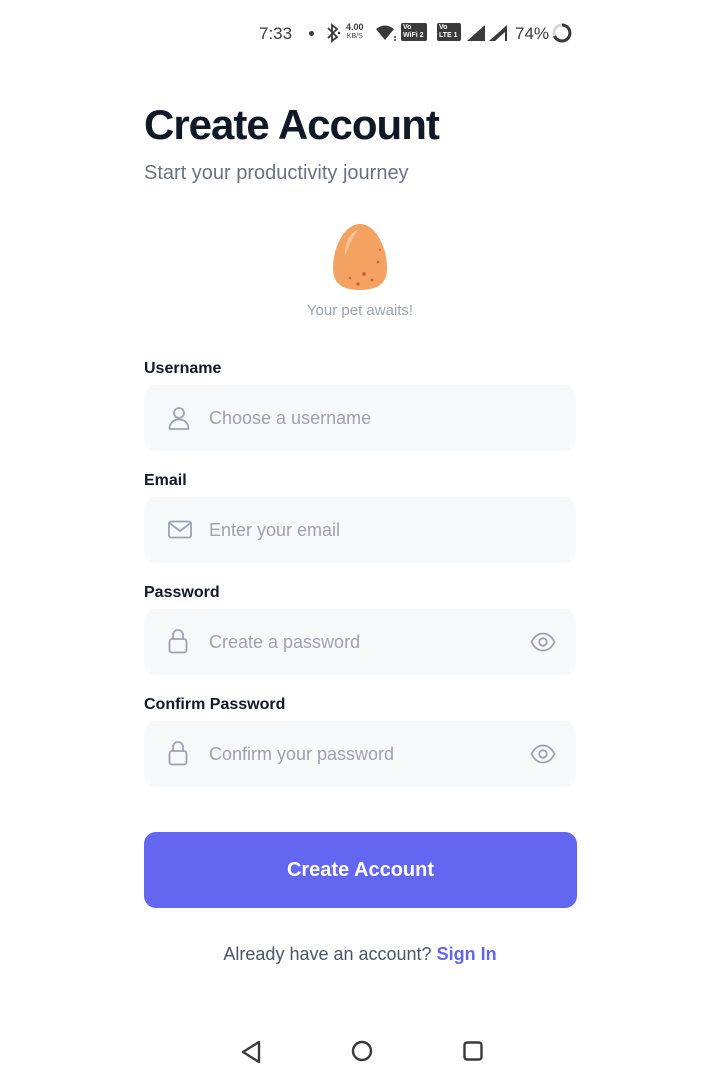 The width and height of the screenshot is (720, 1080). What do you see at coordinates (165, 480) in the screenshot?
I see `email-label: Email` at bounding box center [165, 480].